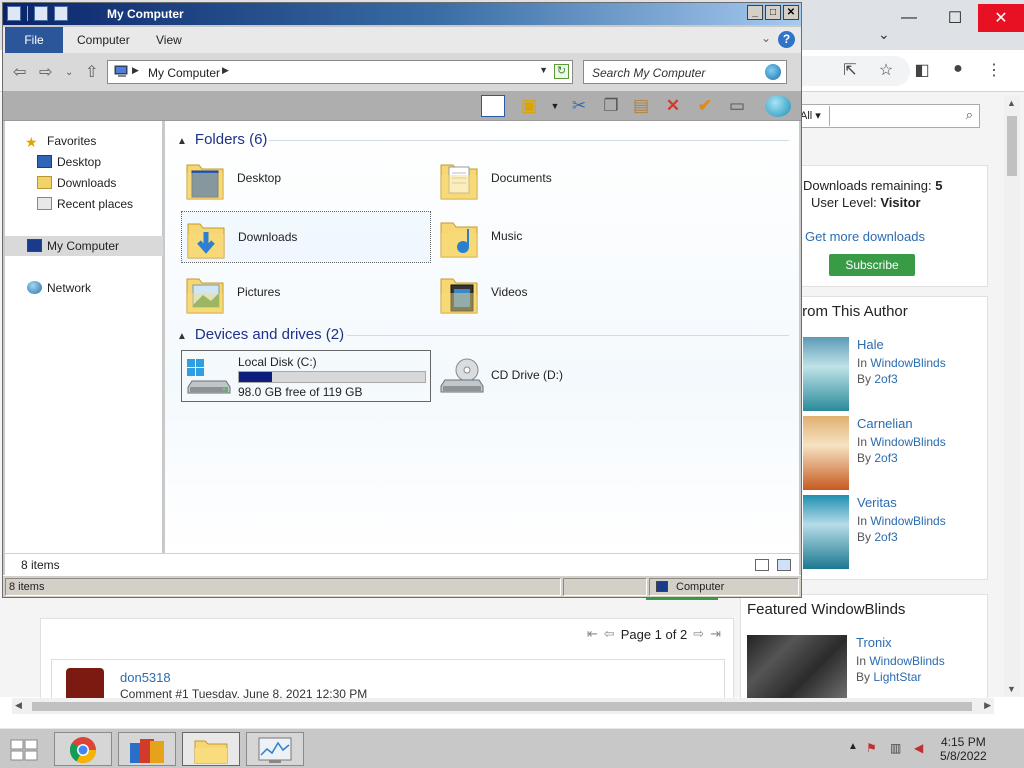 This screenshot has height=768, width=1024. What do you see at coordinates (306, 179) in the screenshot?
I see `folder-item: Desktop` at bounding box center [306, 179].